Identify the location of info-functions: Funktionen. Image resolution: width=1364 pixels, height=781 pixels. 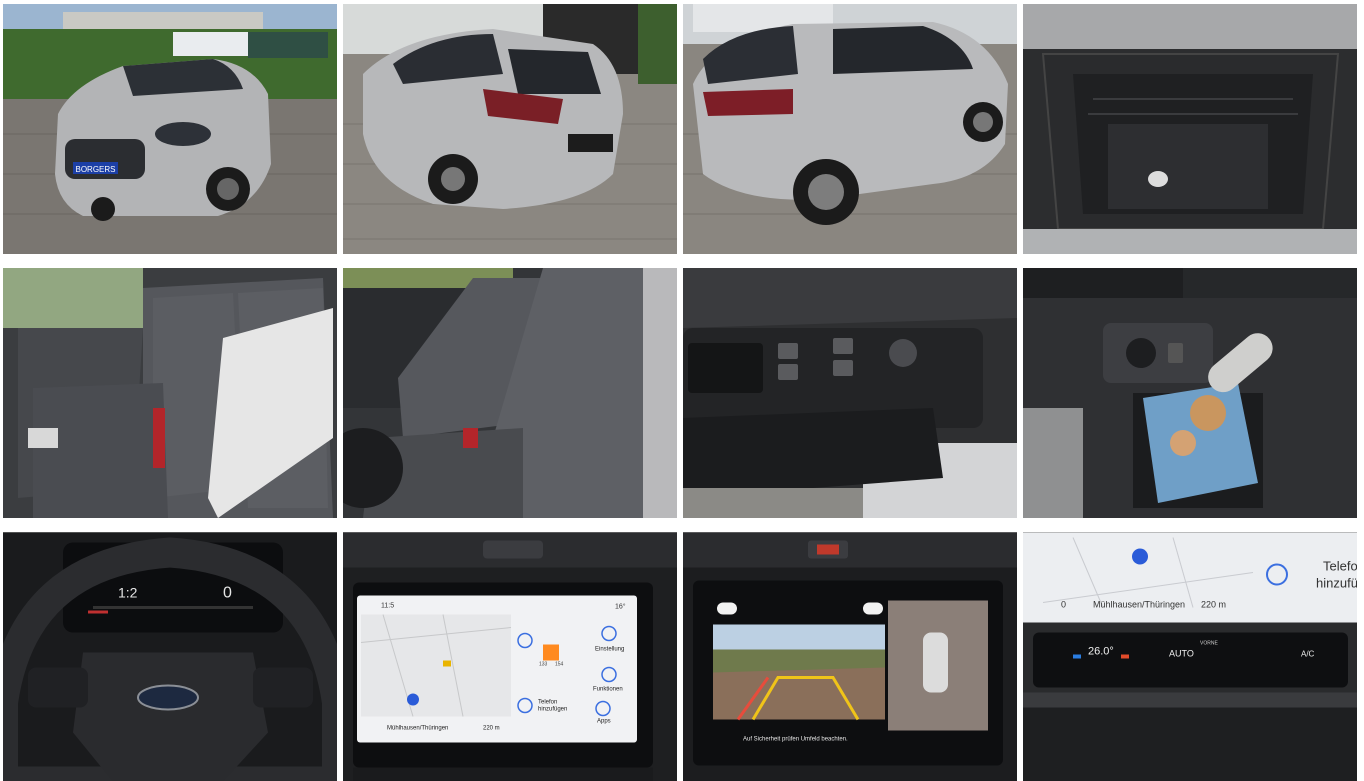
(608, 690).